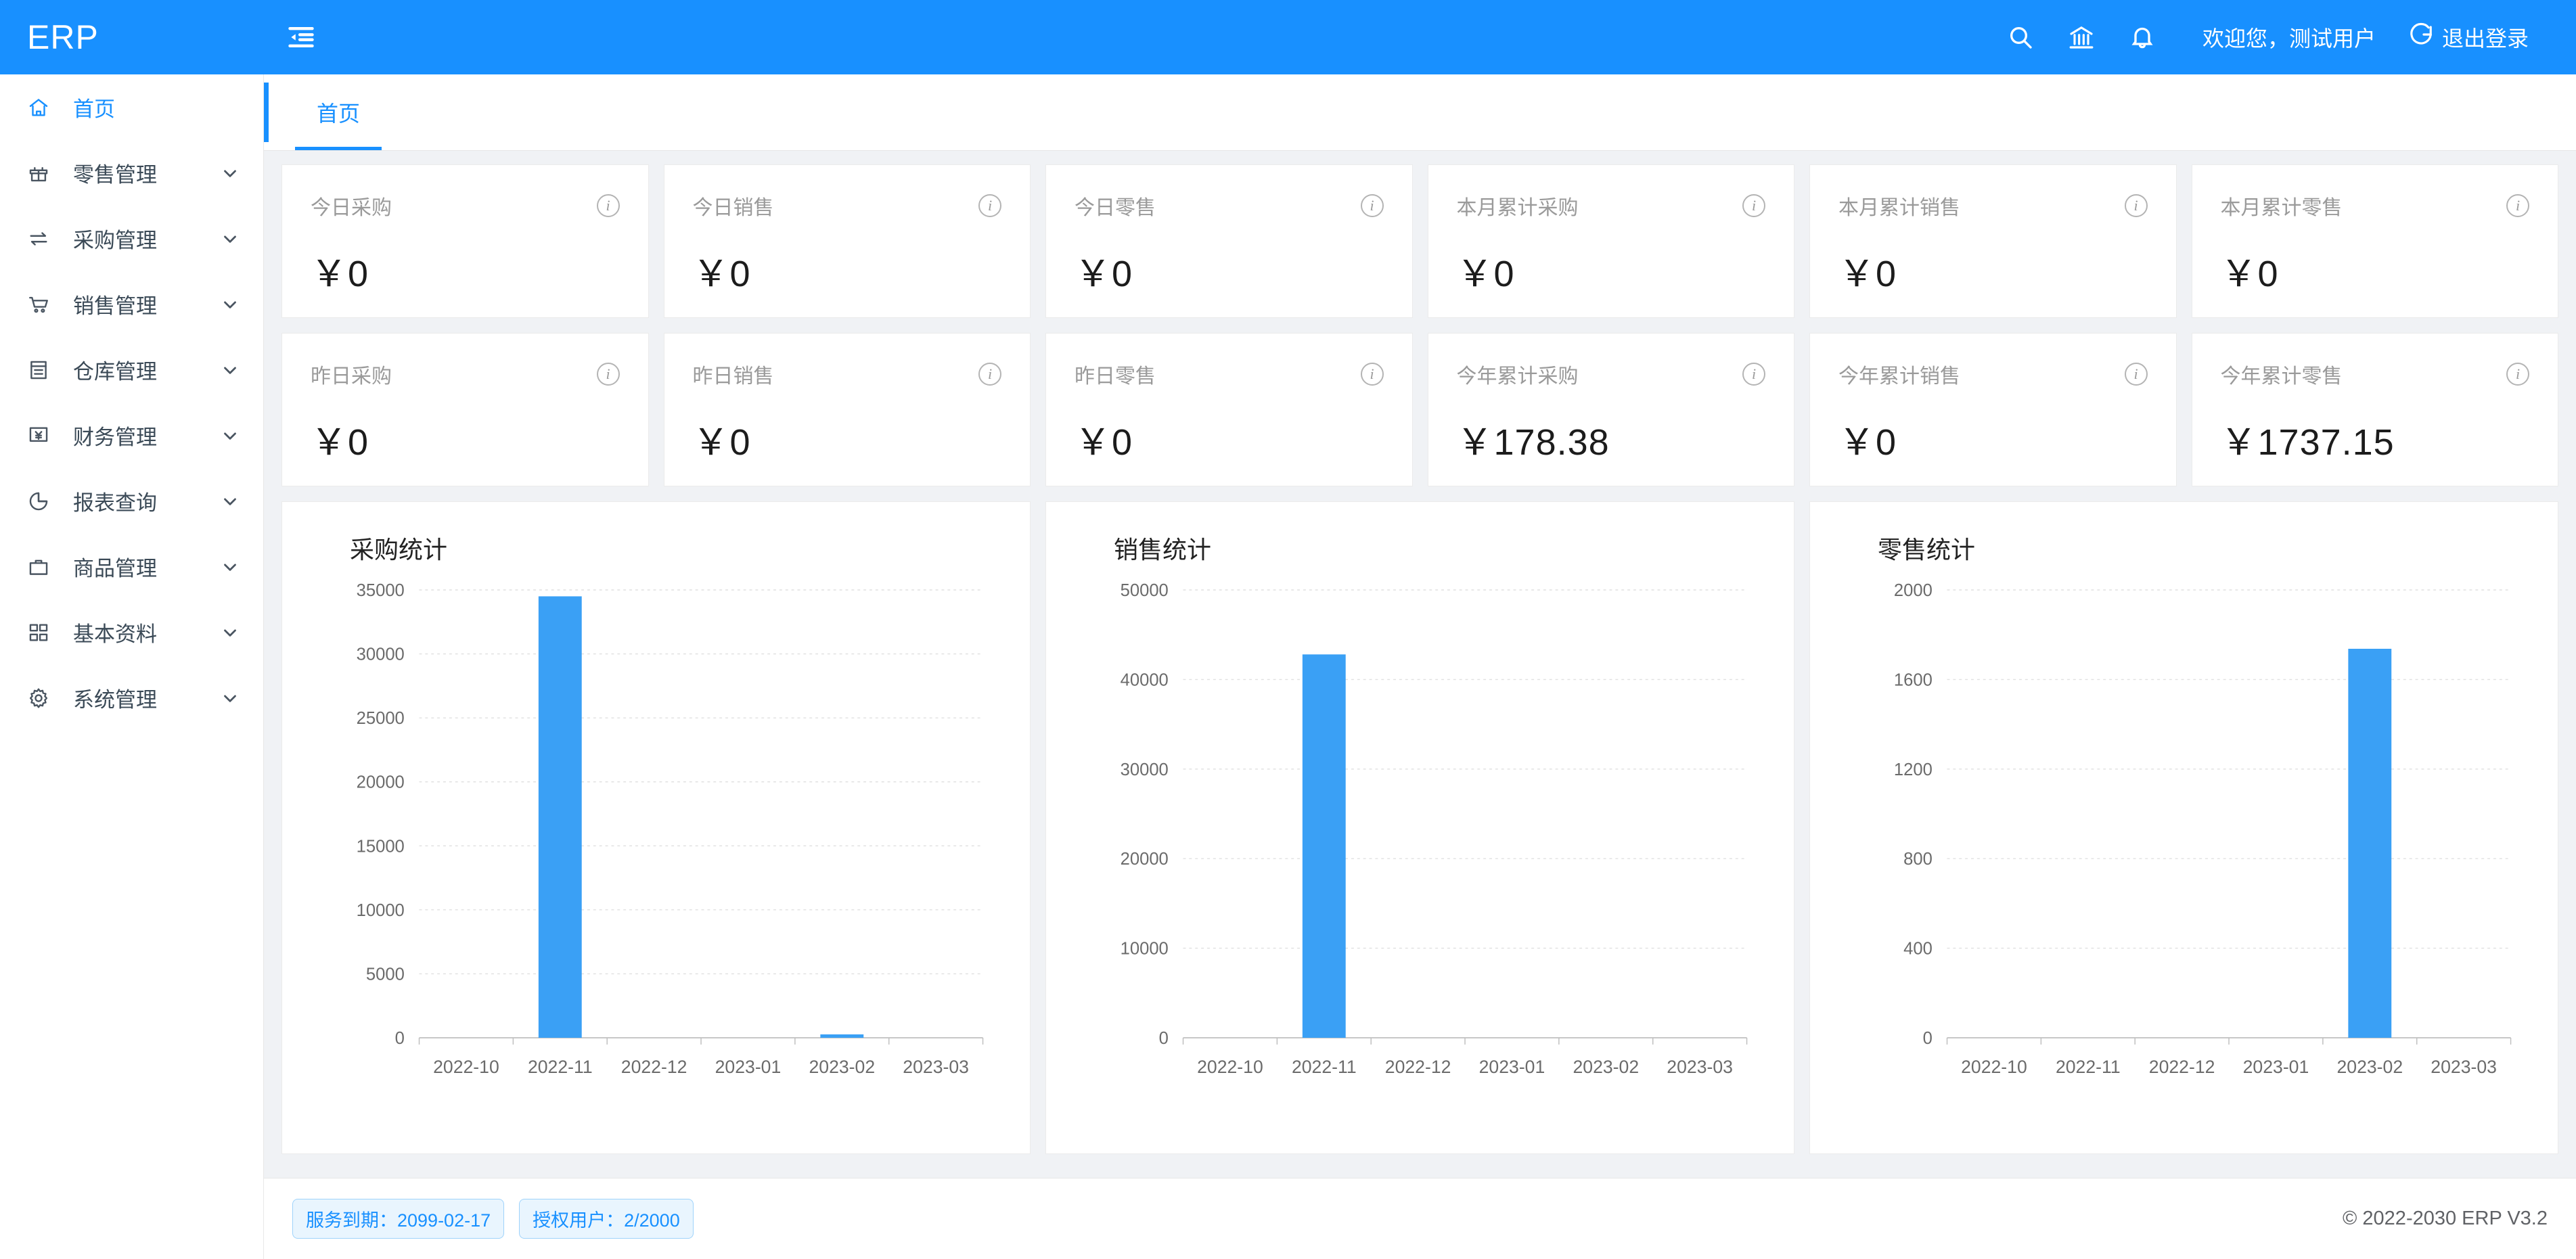 Image resolution: width=2576 pixels, height=1259 pixels. I want to click on sidebar-item-9: 系统管理, so click(131, 698).